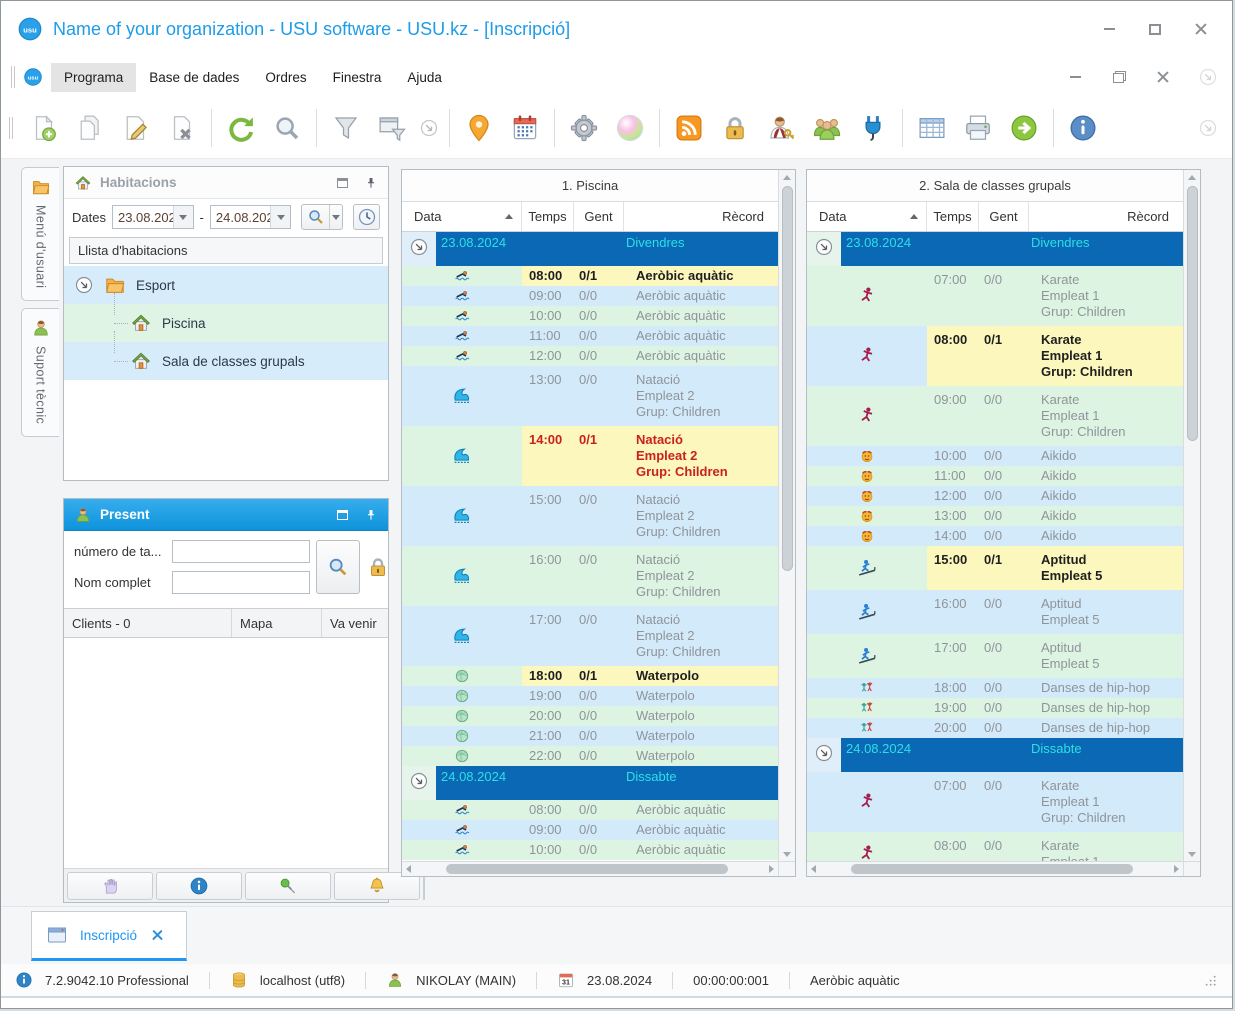 This screenshot has height=1011, width=1235. Describe the element at coordinates (40, 234) in the screenshot. I see `side-tab-men-d-usuari: Menú d'usuari` at that location.